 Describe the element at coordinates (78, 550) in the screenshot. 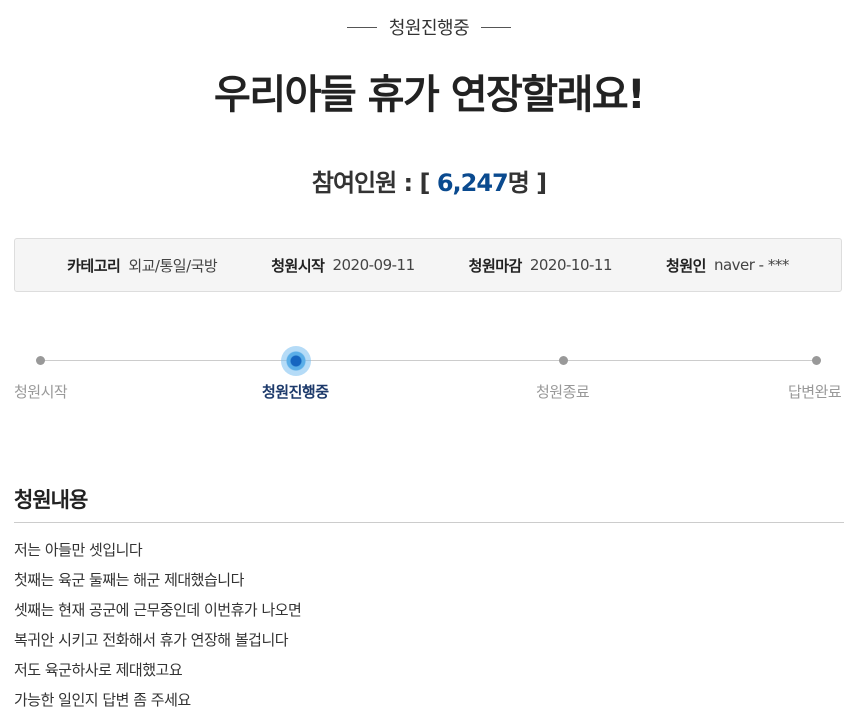

I see `content-line: 저는 아들만 셋입니다` at that location.